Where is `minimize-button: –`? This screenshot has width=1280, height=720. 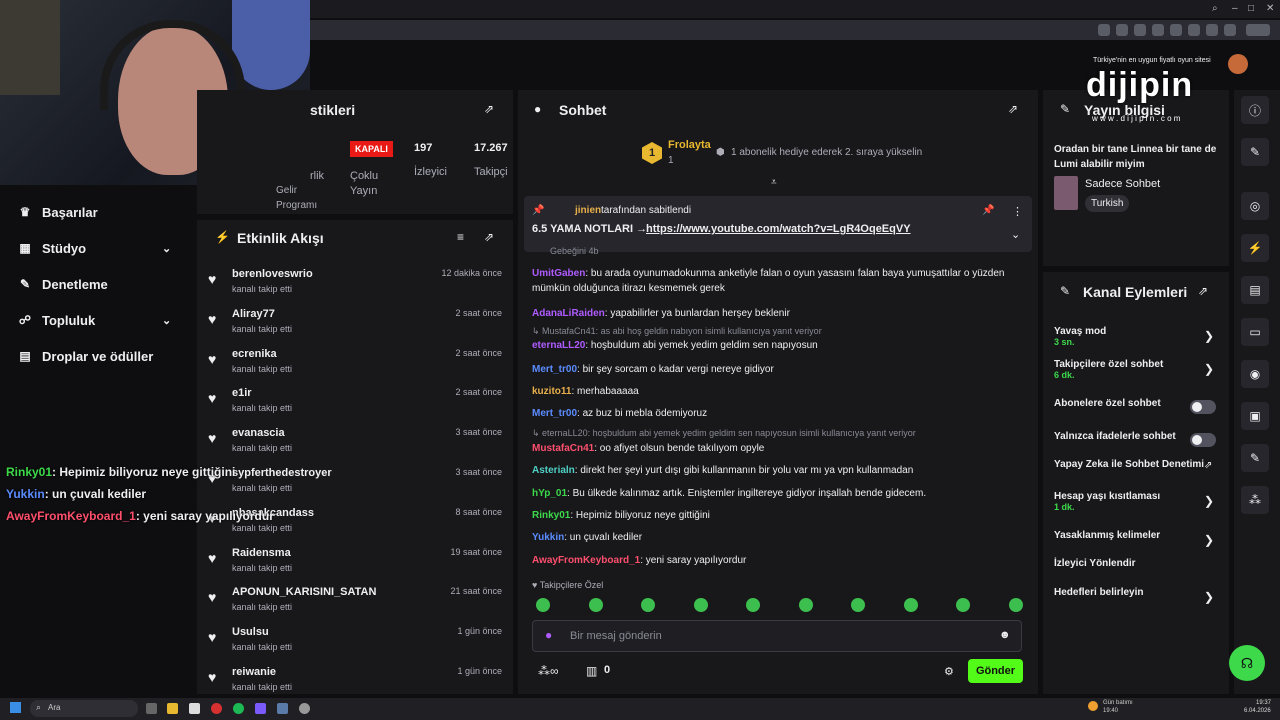 minimize-button: – is located at coordinates (1235, 8).